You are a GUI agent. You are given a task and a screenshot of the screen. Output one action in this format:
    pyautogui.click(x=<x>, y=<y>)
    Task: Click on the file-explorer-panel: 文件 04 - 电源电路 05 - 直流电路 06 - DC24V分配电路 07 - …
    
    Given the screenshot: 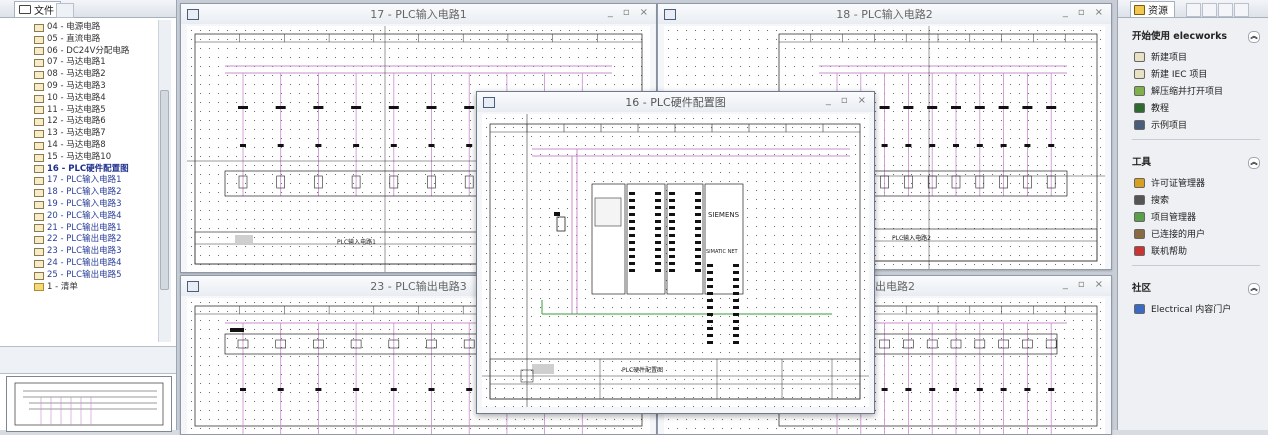 What is the action you would take?
    pyautogui.click(x=88, y=216)
    